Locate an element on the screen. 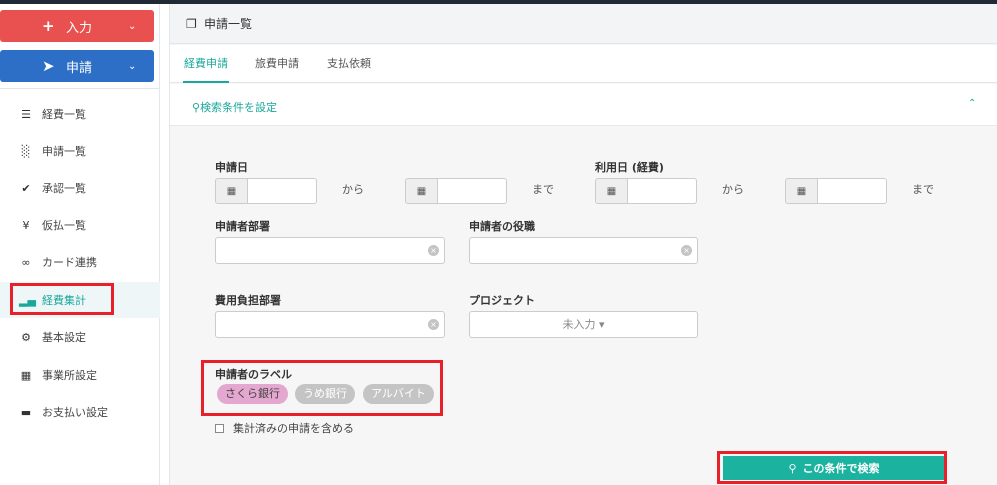 The image size is (997, 485). apply-date-from-input is located at coordinates (282, 191).